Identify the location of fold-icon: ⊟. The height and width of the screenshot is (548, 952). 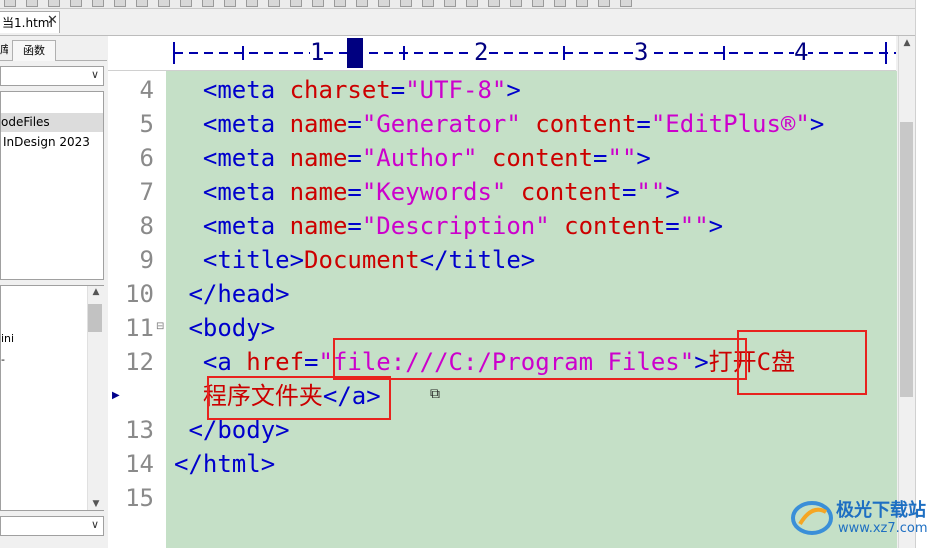
(160, 326).